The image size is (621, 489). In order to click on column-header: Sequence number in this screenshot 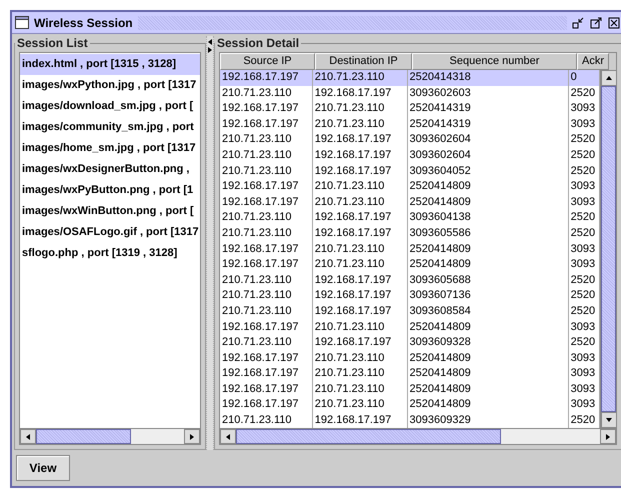, I will do `click(494, 61)`.